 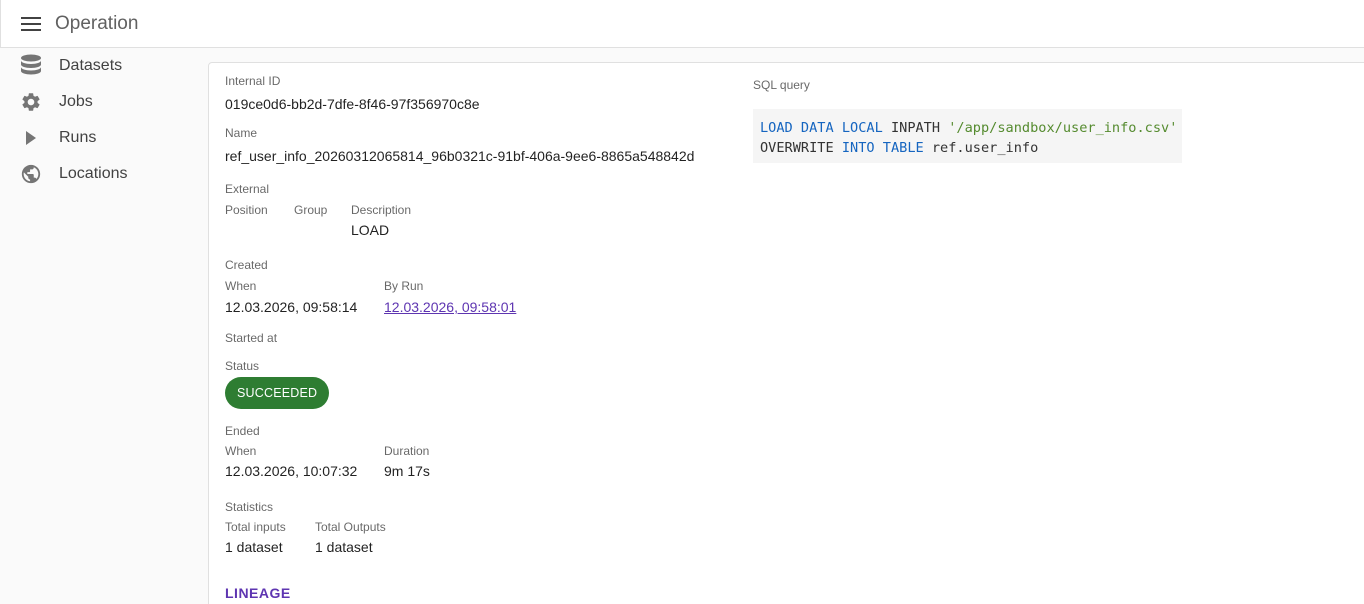 What do you see at coordinates (91, 65) in the screenshot?
I see `sidebar-item-label: Datasets` at bounding box center [91, 65].